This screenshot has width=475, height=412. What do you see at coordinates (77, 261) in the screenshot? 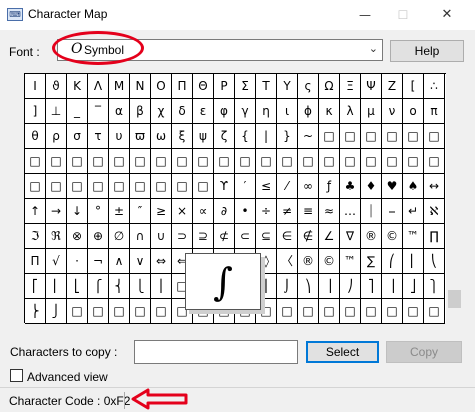
I see `char-cell: ⋅` at bounding box center [77, 261].